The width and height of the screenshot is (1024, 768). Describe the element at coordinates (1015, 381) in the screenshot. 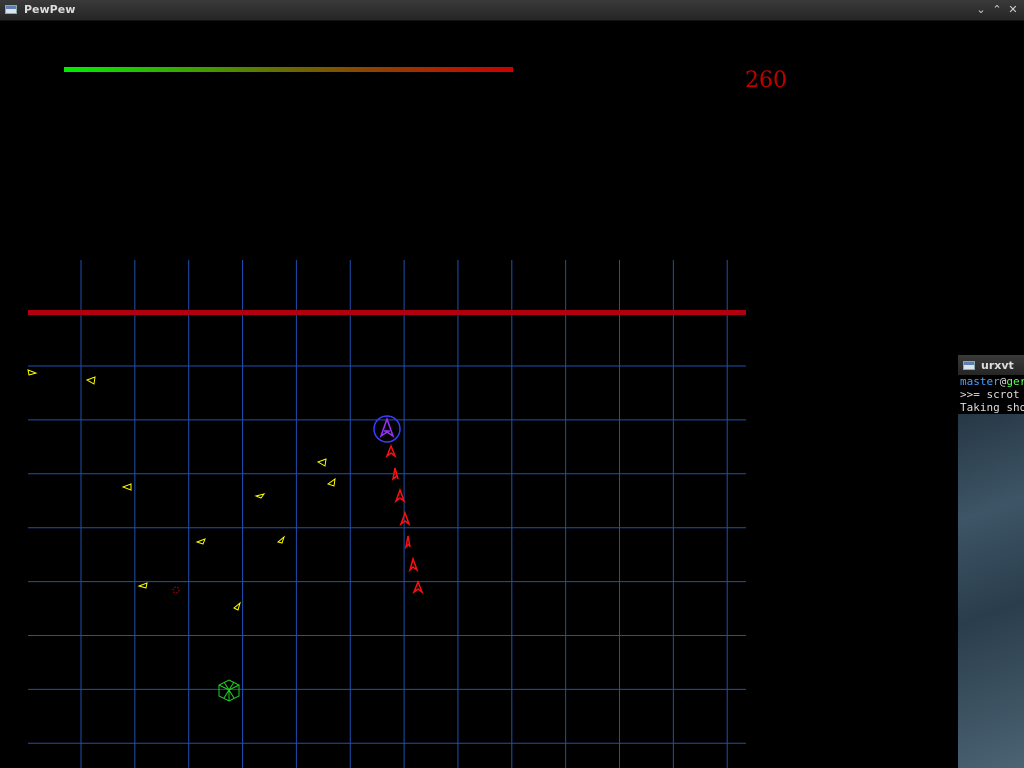

I see `prompt-host: ger` at that location.